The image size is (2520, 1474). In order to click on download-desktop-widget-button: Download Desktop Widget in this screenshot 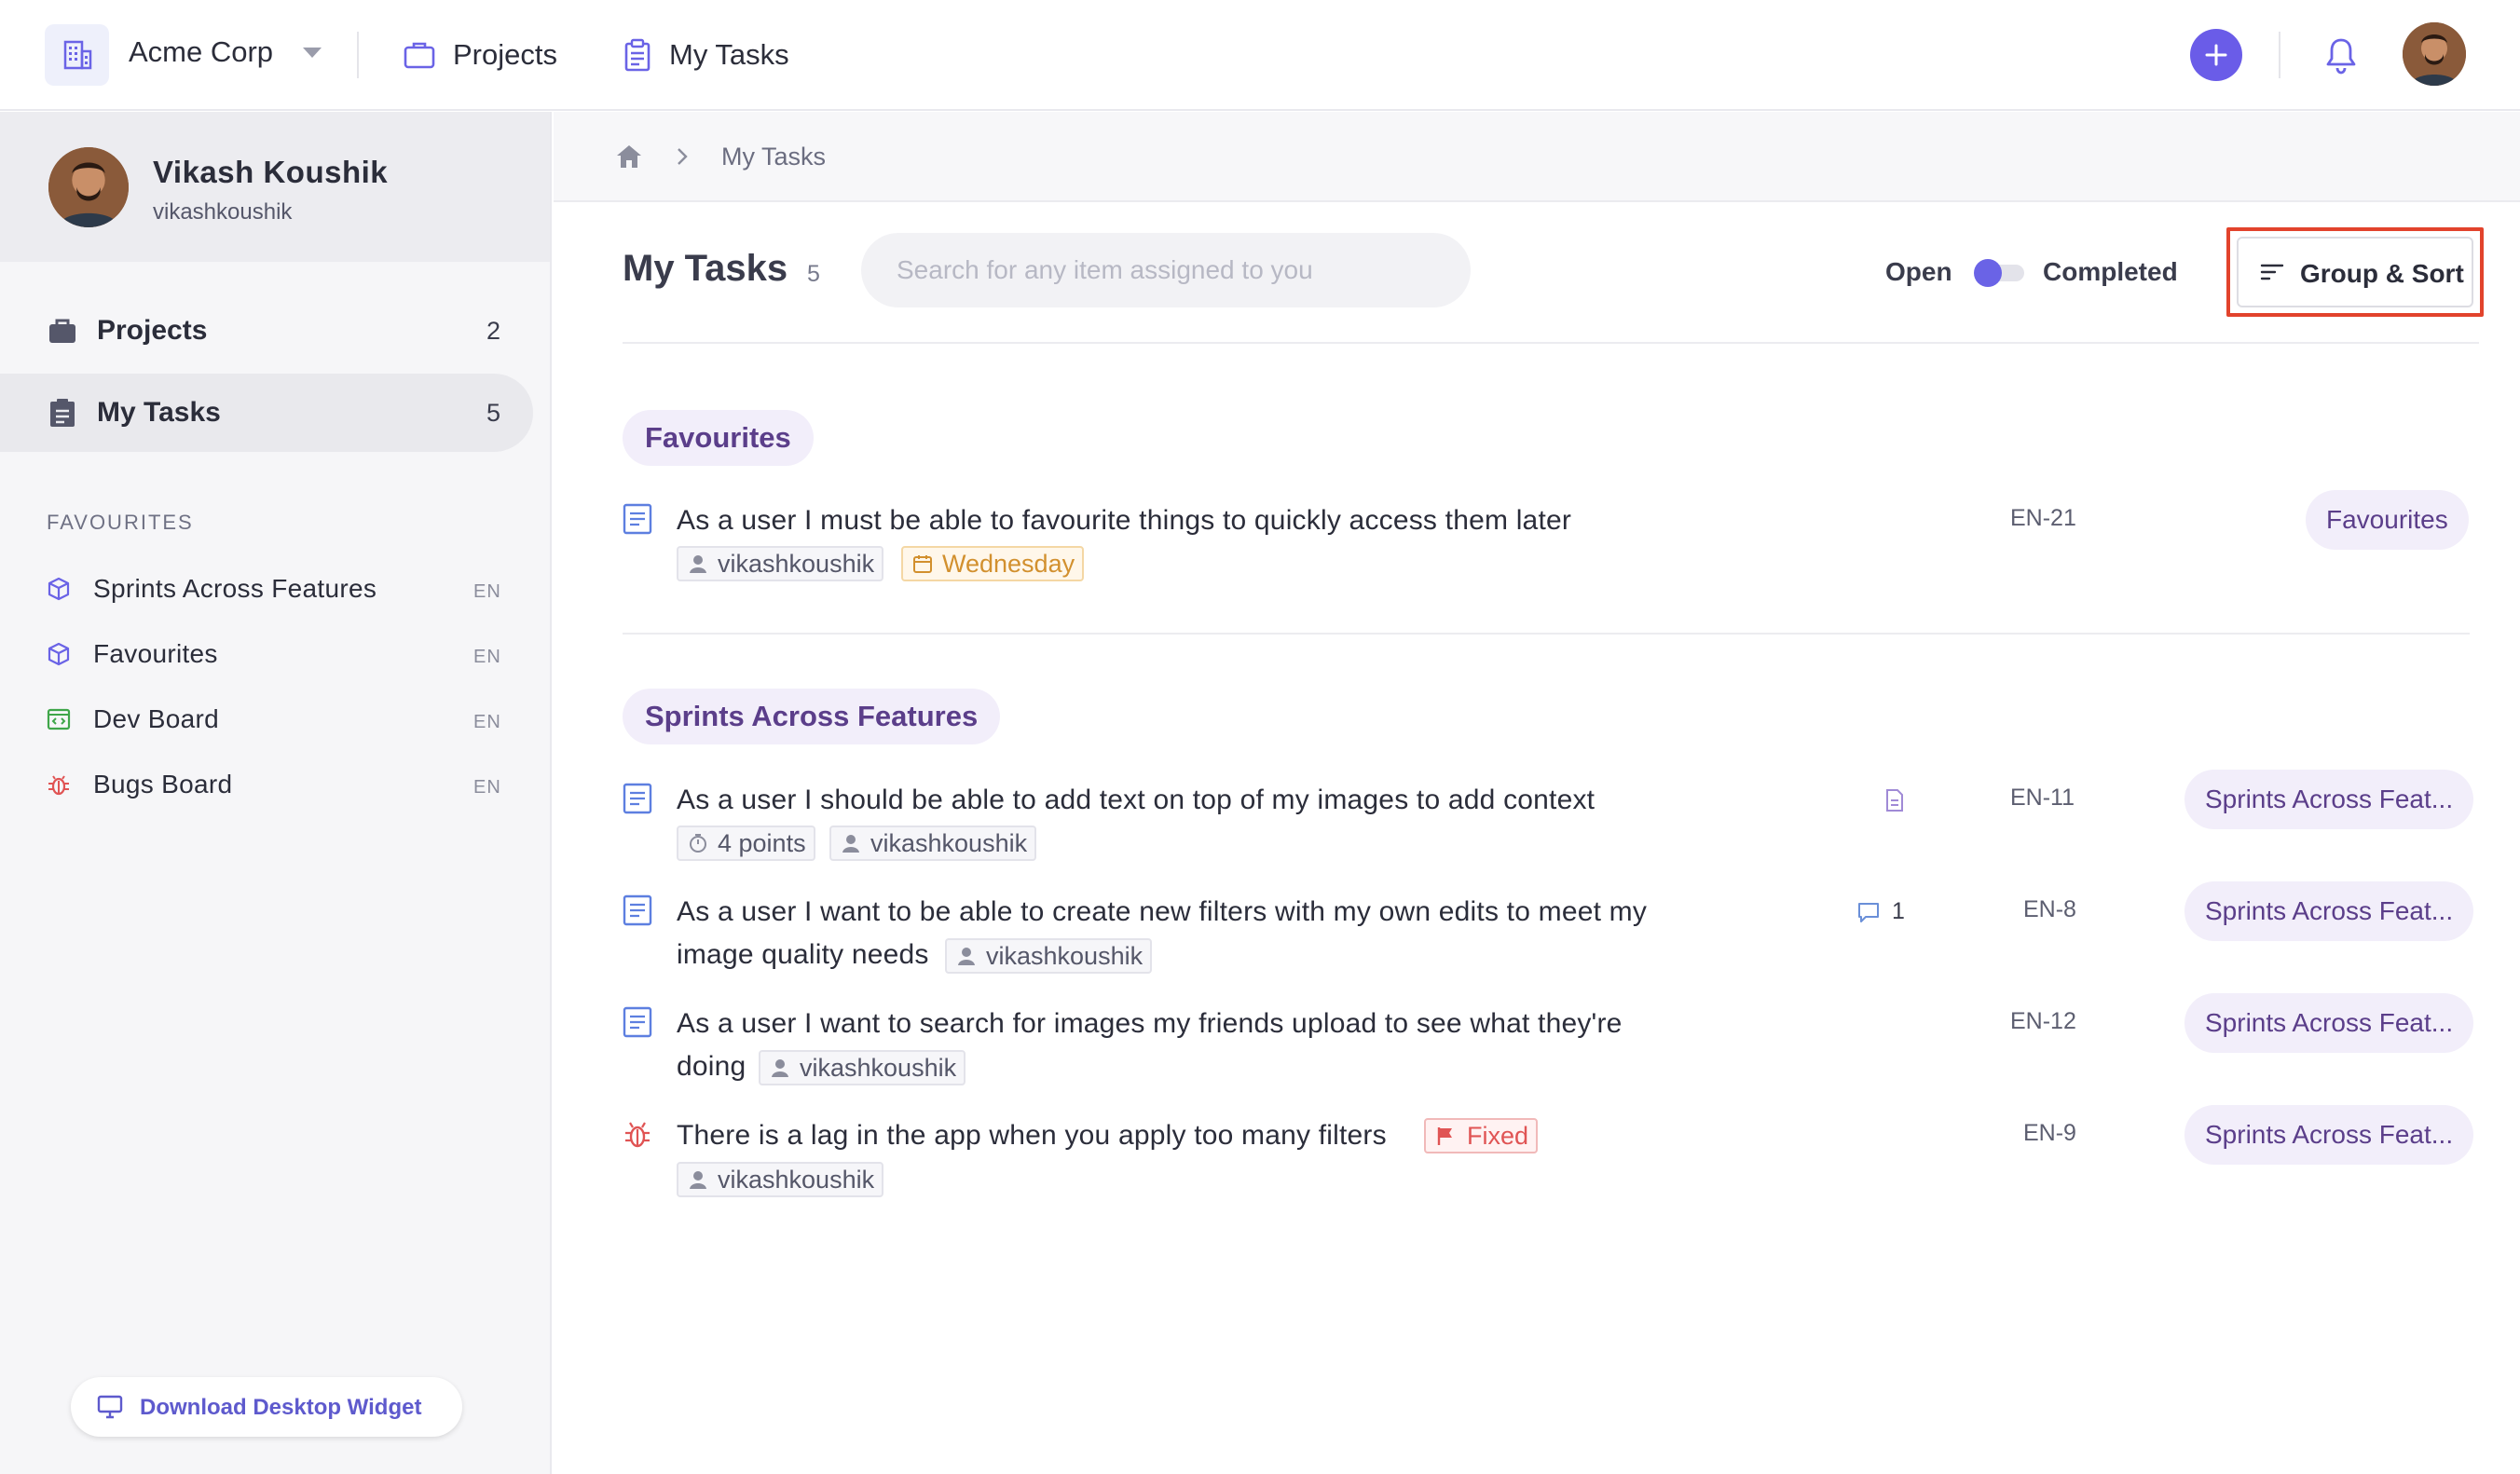, I will do `click(266, 1407)`.